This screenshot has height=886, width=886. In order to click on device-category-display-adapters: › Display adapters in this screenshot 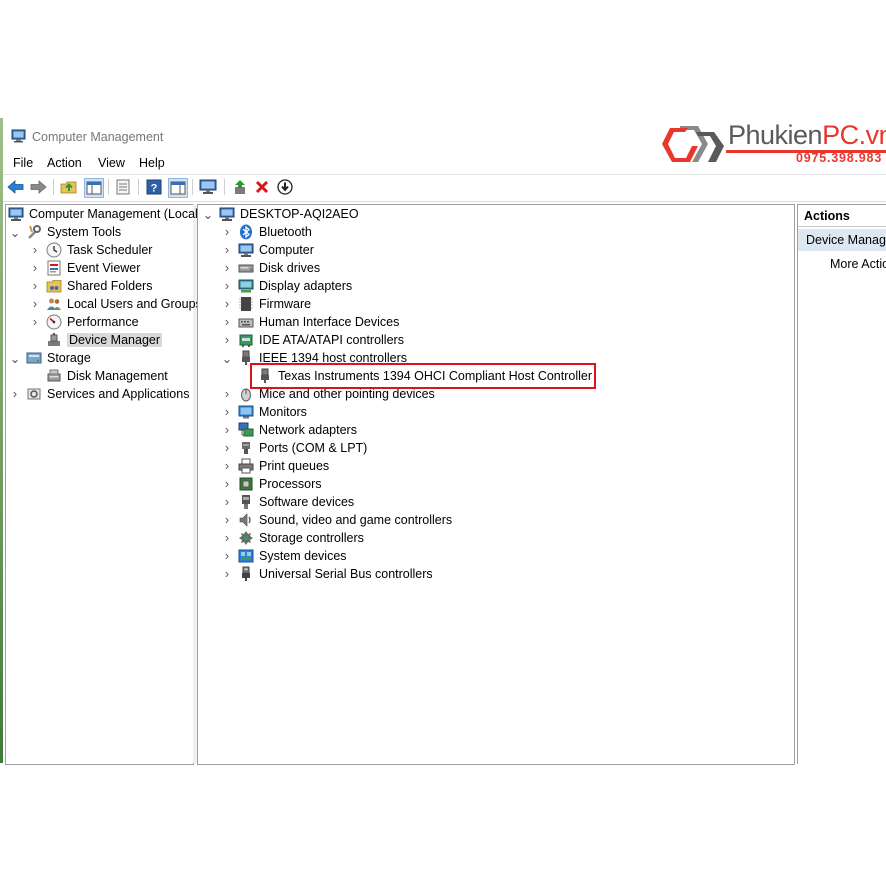, I will do `click(287, 286)`.